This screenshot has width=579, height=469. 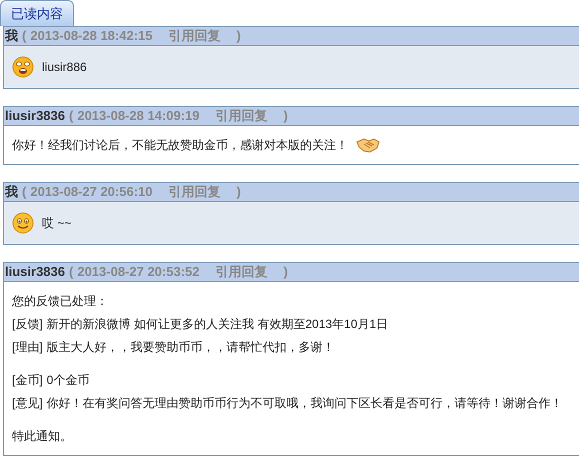 What do you see at coordinates (57, 223) in the screenshot?
I see `message-text: 哎 ~~` at bounding box center [57, 223].